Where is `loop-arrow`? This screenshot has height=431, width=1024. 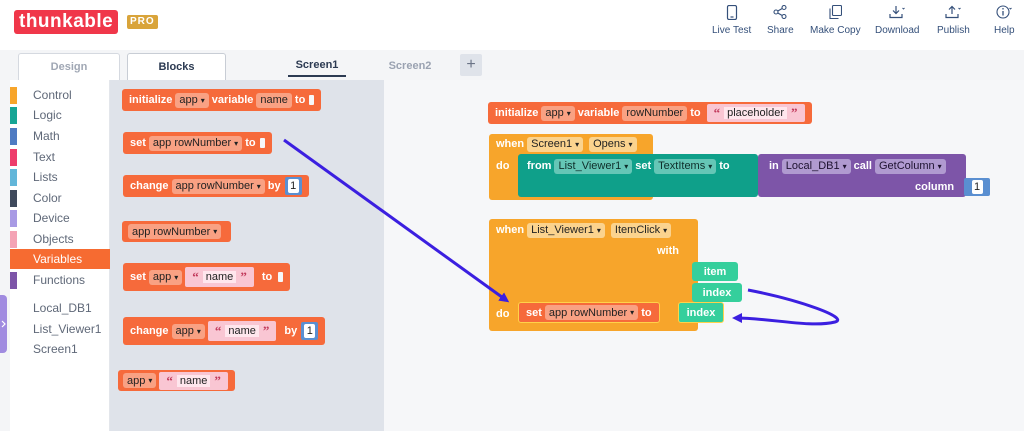
loop-arrow is located at coordinates (785, 307).